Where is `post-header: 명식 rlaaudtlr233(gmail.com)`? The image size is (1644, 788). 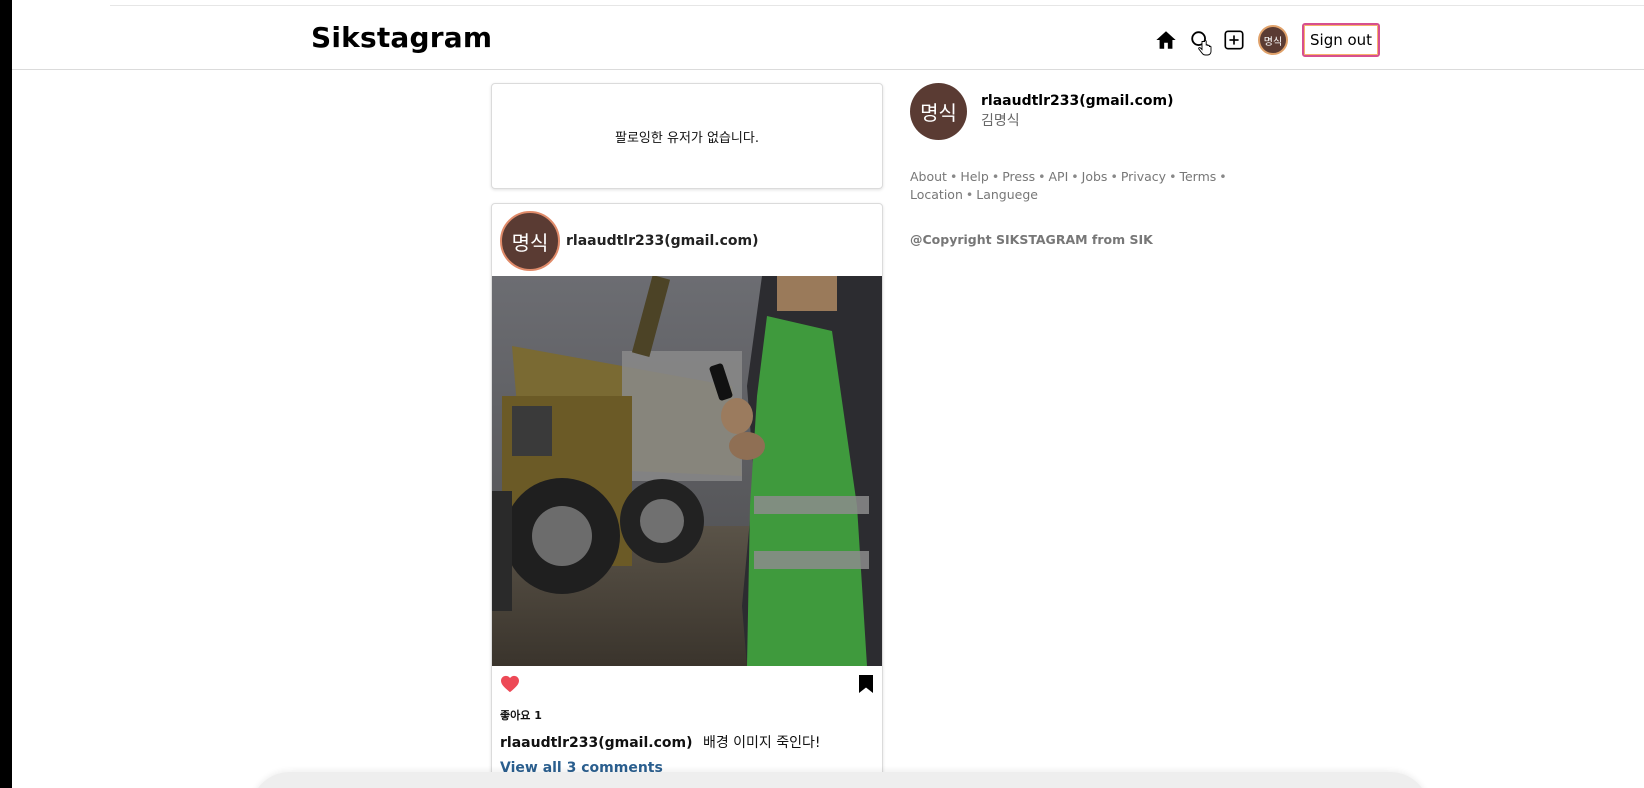 post-header: 명식 rlaaudtlr233(gmail.com) is located at coordinates (629, 241).